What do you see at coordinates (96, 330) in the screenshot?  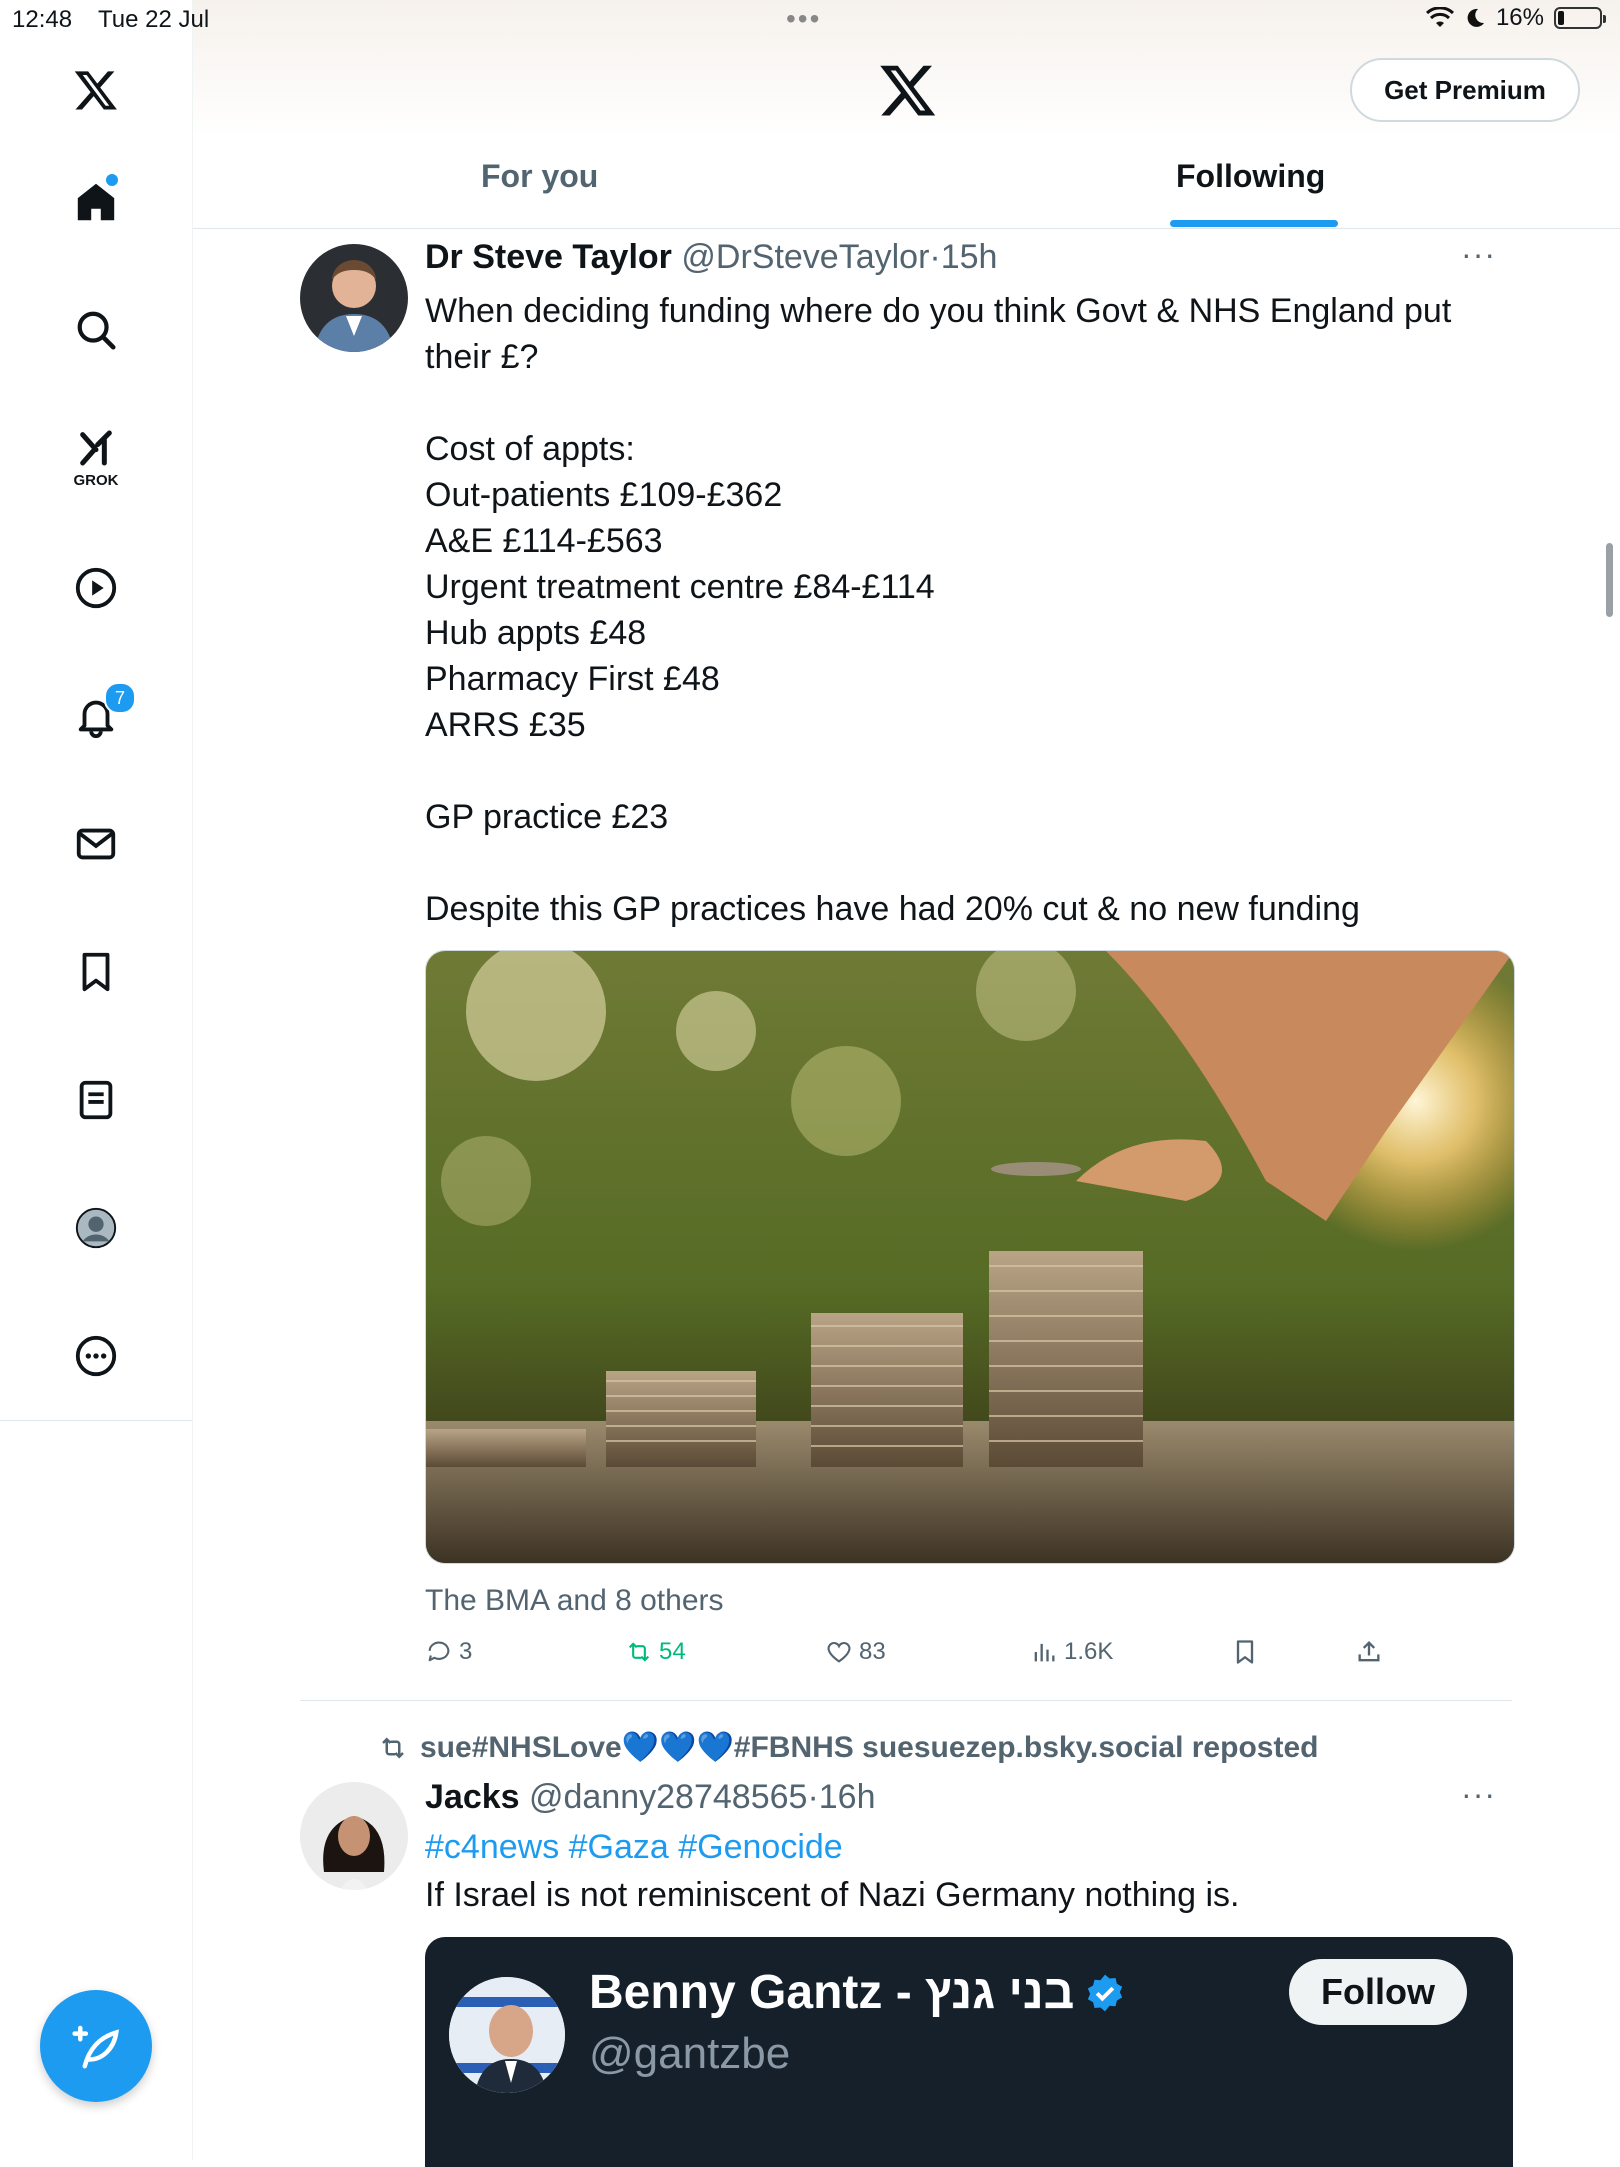 I see `search-icon` at bounding box center [96, 330].